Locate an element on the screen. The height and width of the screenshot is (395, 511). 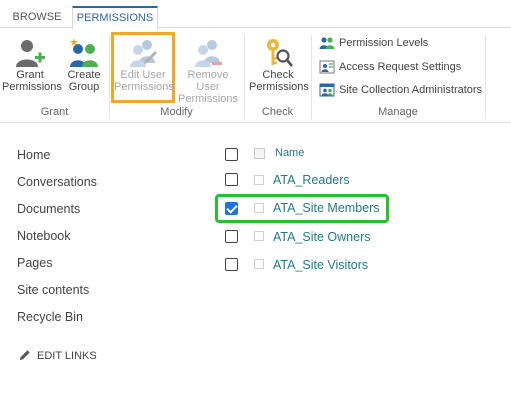
check-permissions-button: Check Permissions is located at coordinates (279, 68).